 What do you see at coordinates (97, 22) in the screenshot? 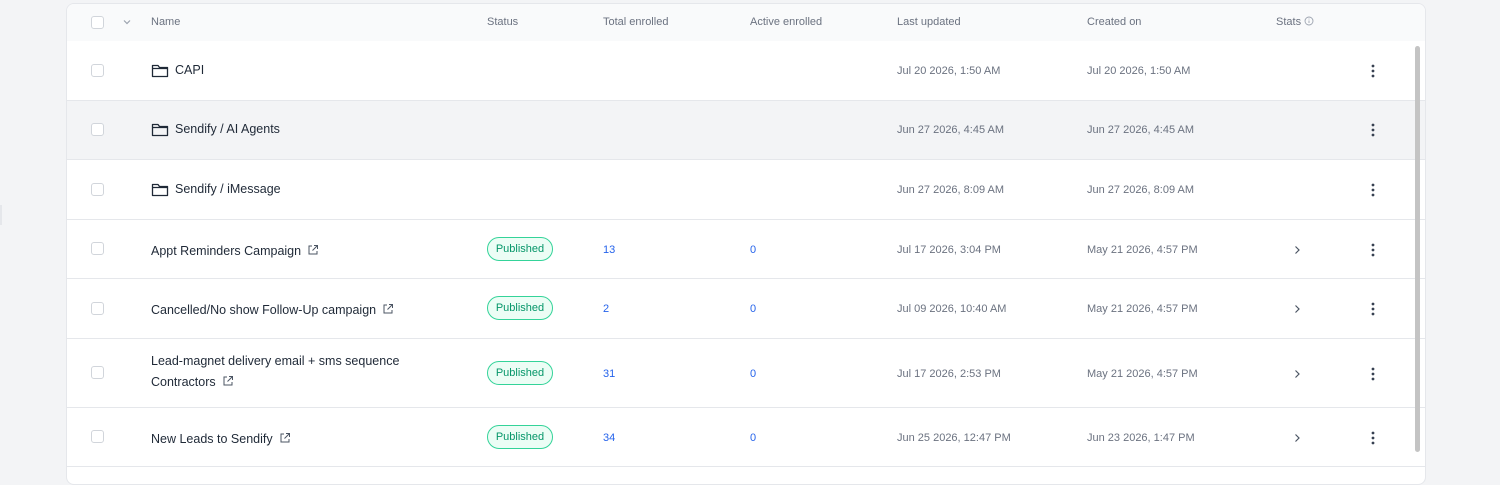
I see `select-all-checkbox` at bounding box center [97, 22].